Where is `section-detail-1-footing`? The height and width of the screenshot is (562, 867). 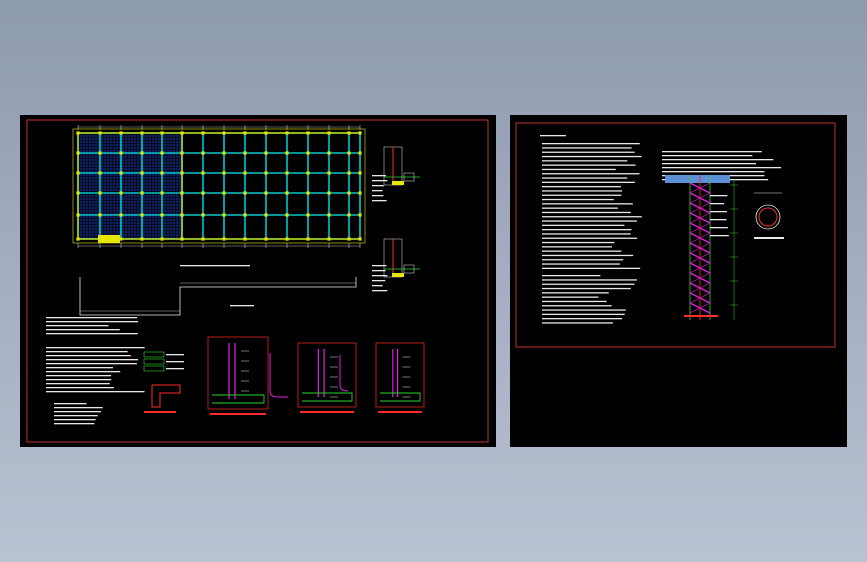
section-detail-1-footing is located at coordinates (238, 399).